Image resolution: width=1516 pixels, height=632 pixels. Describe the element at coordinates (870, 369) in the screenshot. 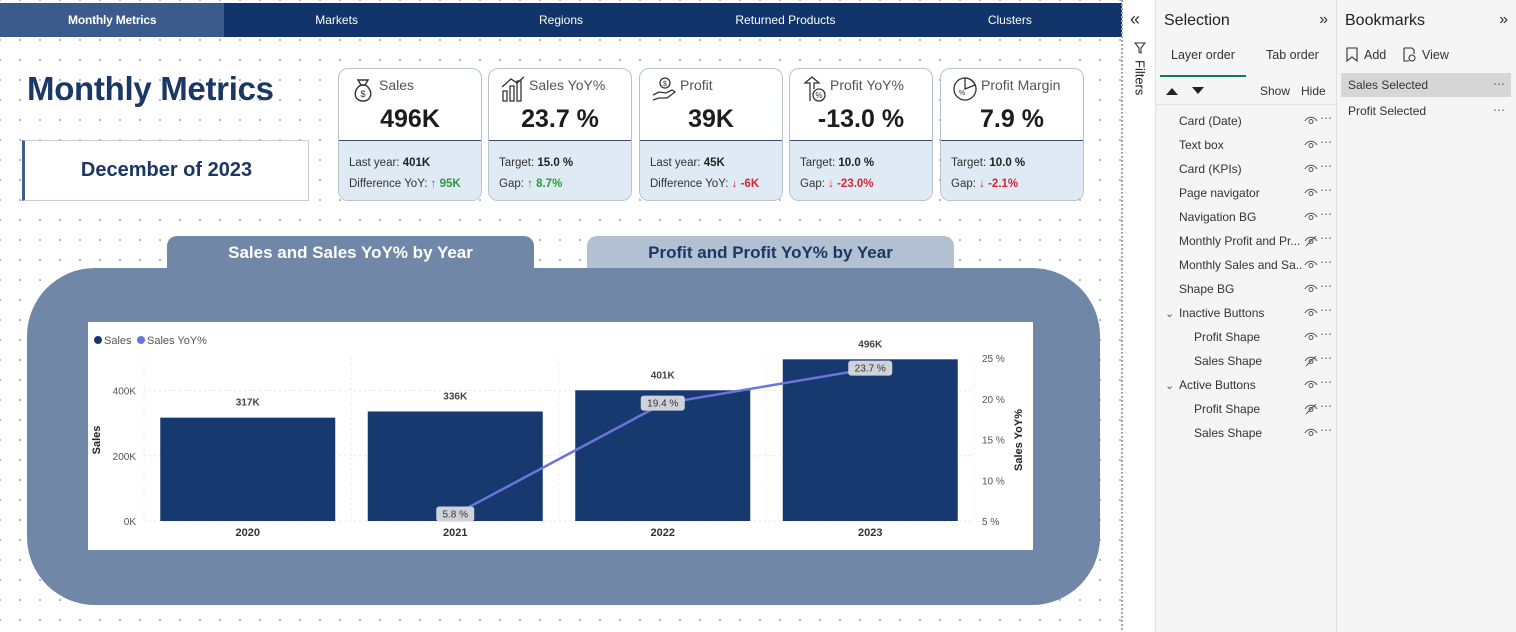

I see `line-data-label: 23.7 %` at that location.